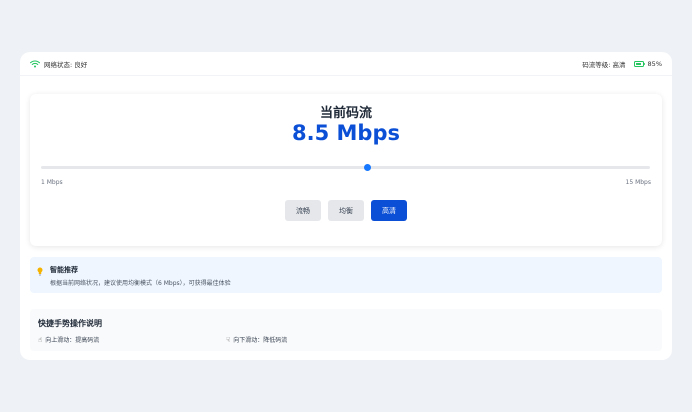  I want to click on swipe-down-icon: ☟, so click(228, 339).